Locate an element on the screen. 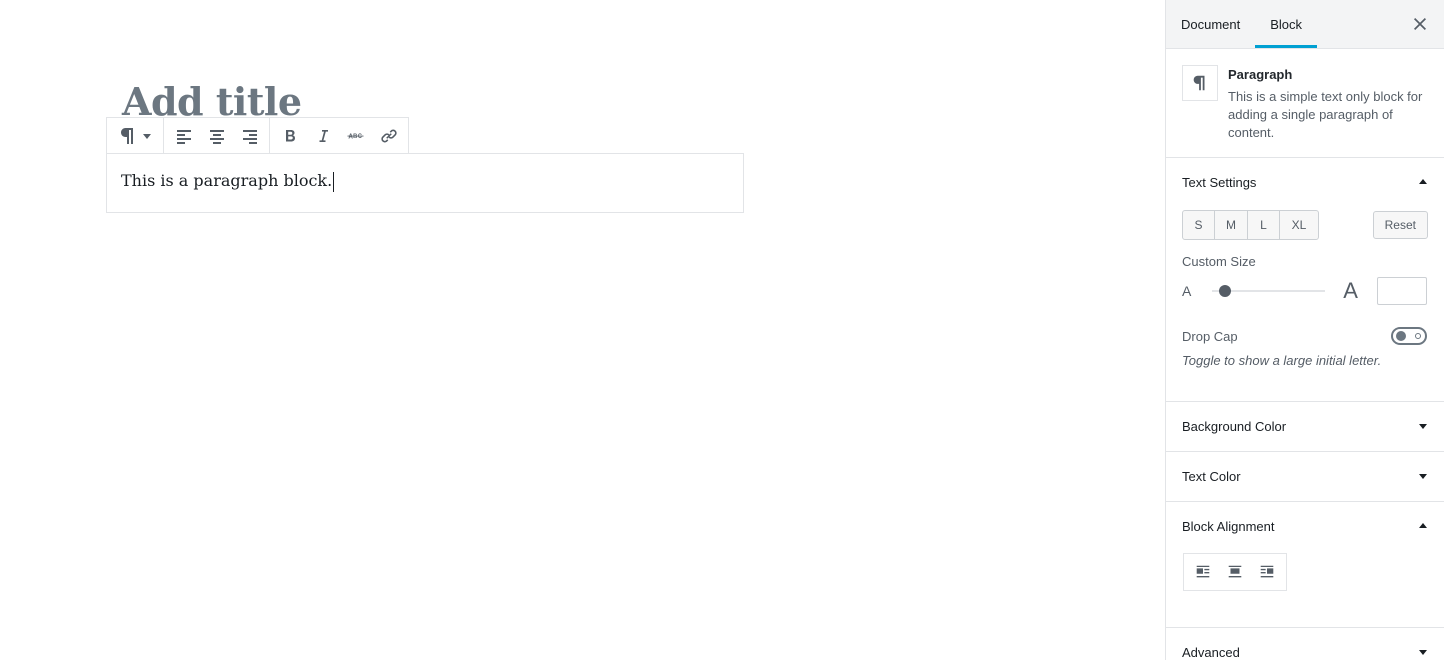  block-card-icon-wrapper is located at coordinates (1200, 83).